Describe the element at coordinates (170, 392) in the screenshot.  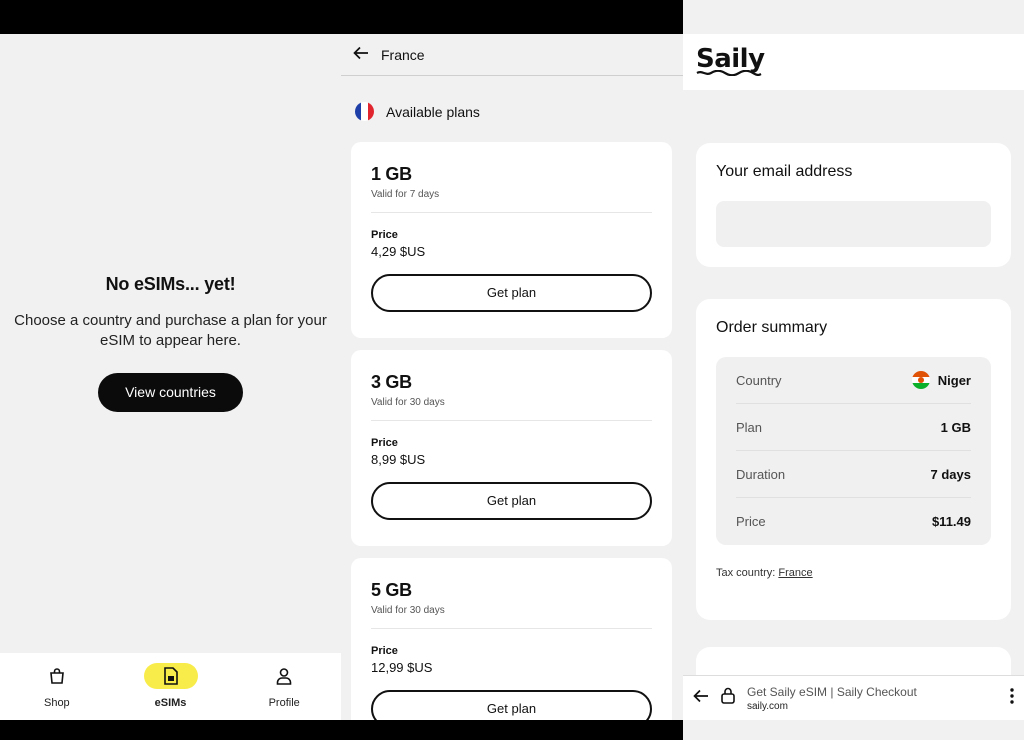
I see `view-countries-button: View countries` at that location.